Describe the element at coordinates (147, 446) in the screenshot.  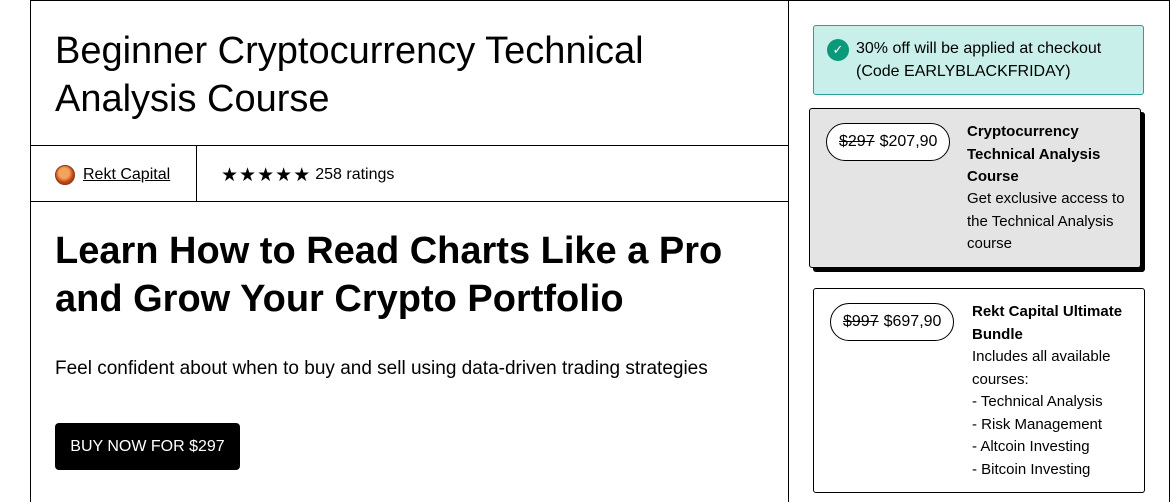
I see `buy-now-button: BUY NOW FOR $297` at that location.